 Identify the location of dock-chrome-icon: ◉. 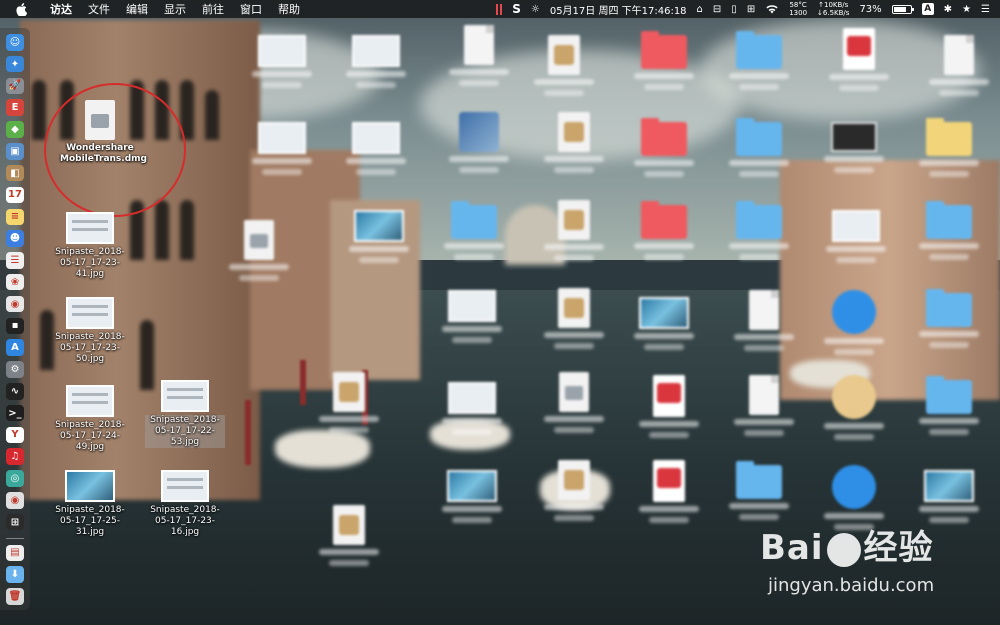
(15, 304).